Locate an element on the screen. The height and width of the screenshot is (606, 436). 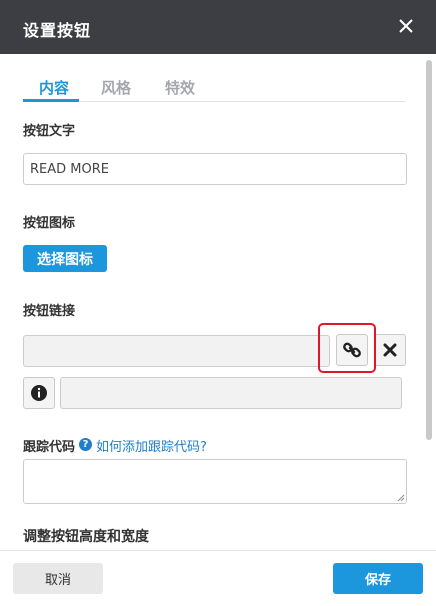
link-button-highlight is located at coordinates (347, 348).